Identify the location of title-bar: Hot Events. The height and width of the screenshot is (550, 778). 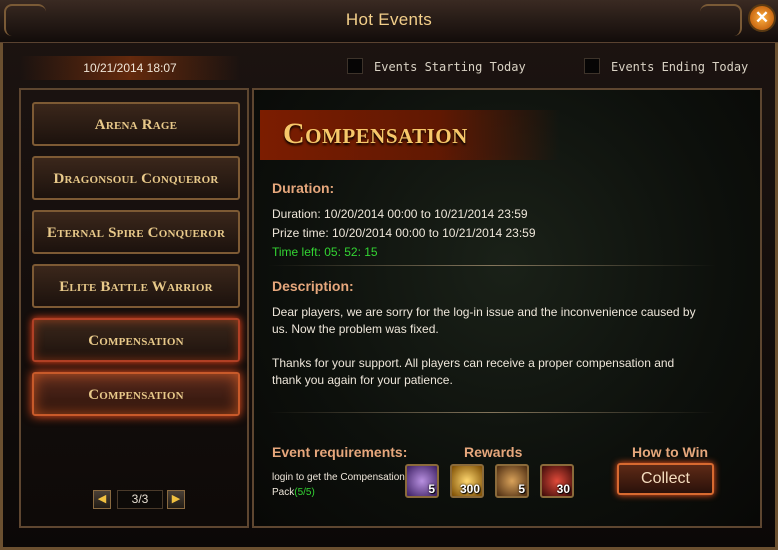
(389, 21).